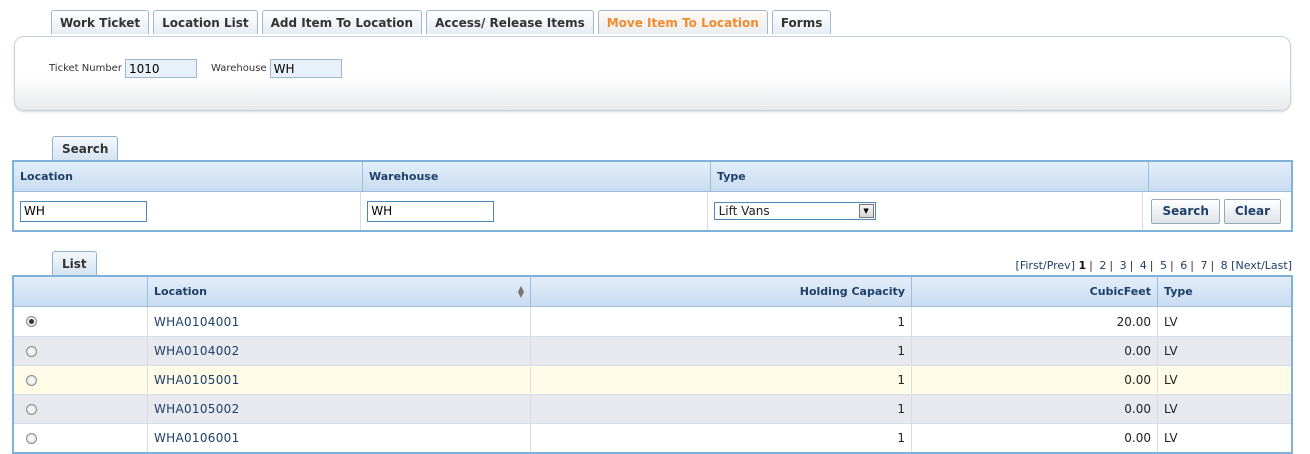 Image resolution: width=1310 pixels, height=454 pixels. Describe the element at coordinates (930, 176) in the screenshot. I see `search-header-type: Type` at that location.